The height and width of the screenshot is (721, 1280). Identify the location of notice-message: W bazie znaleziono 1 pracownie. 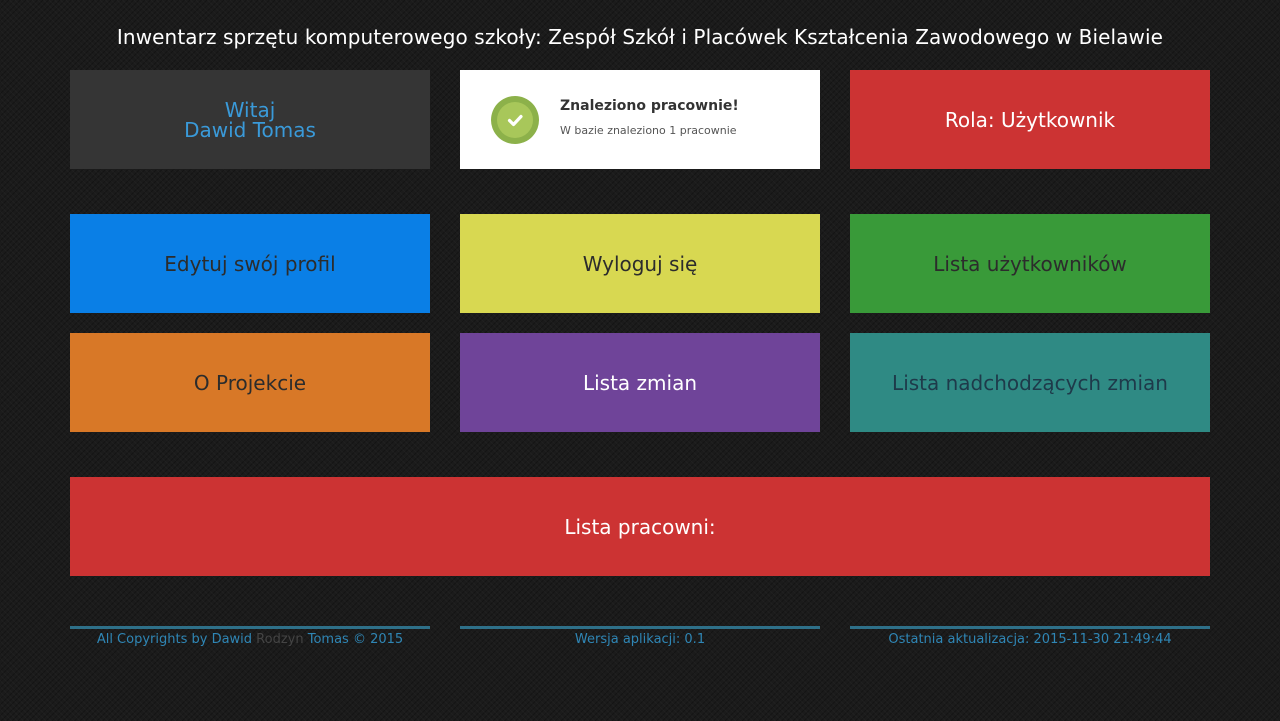
(648, 130).